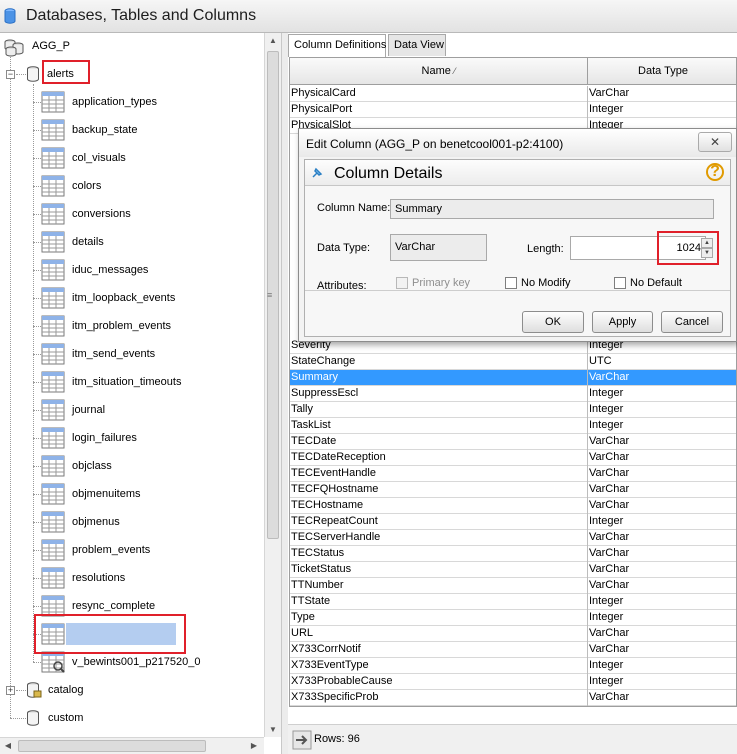  I want to click on no-modify-label: No Modify, so click(546, 283).